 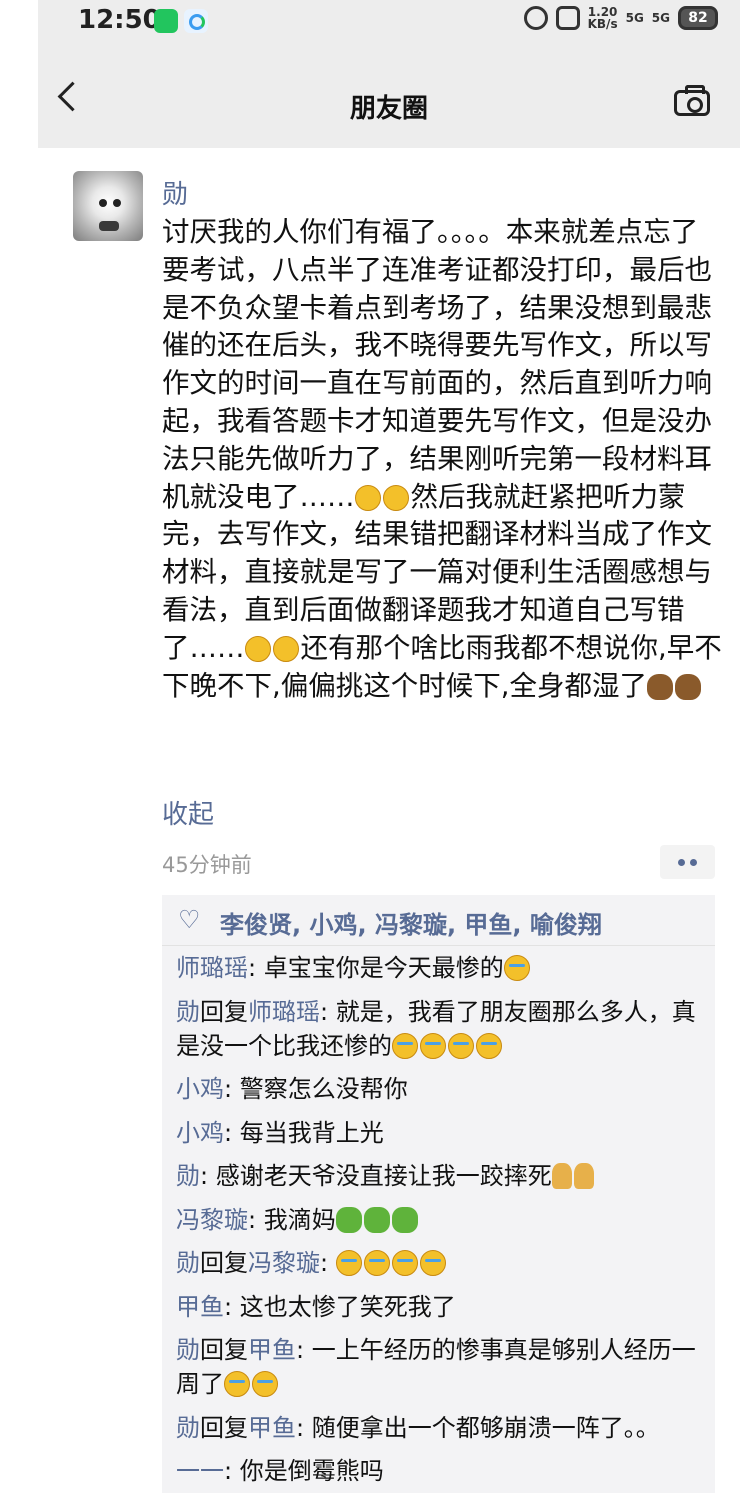 What do you see at coordinates (212, 968) in the screenshot?
I see `commenter-name: 师璐瑶` at bounding box center [212, 968].